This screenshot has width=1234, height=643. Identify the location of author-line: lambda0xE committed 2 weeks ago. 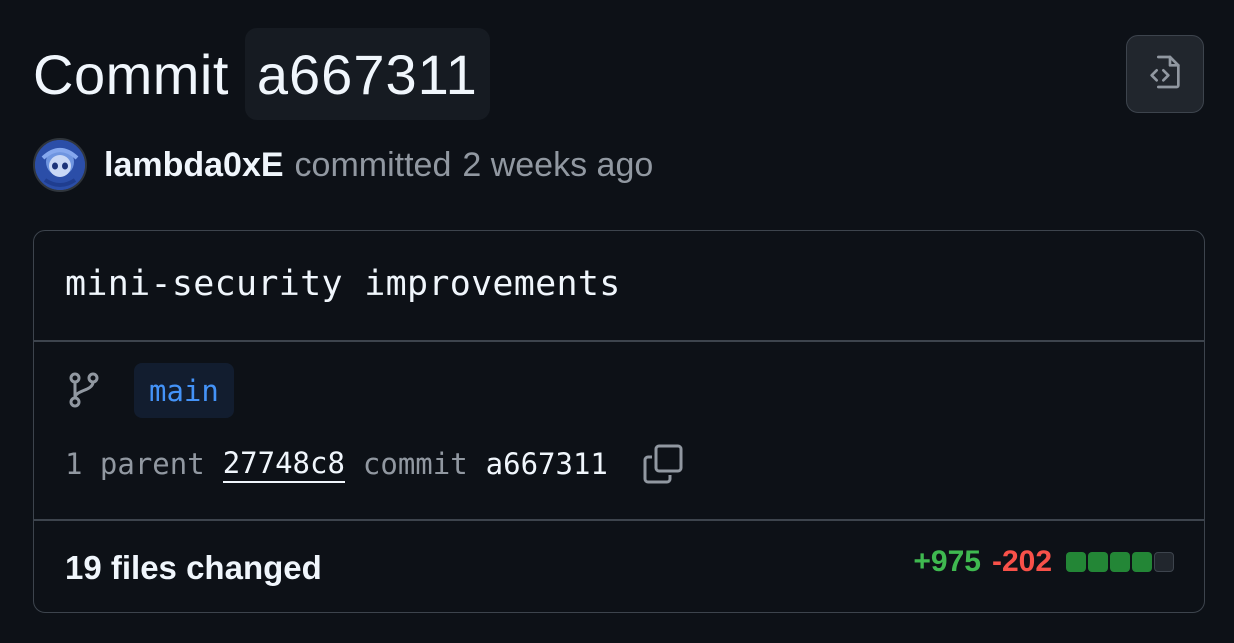
(343, 165).